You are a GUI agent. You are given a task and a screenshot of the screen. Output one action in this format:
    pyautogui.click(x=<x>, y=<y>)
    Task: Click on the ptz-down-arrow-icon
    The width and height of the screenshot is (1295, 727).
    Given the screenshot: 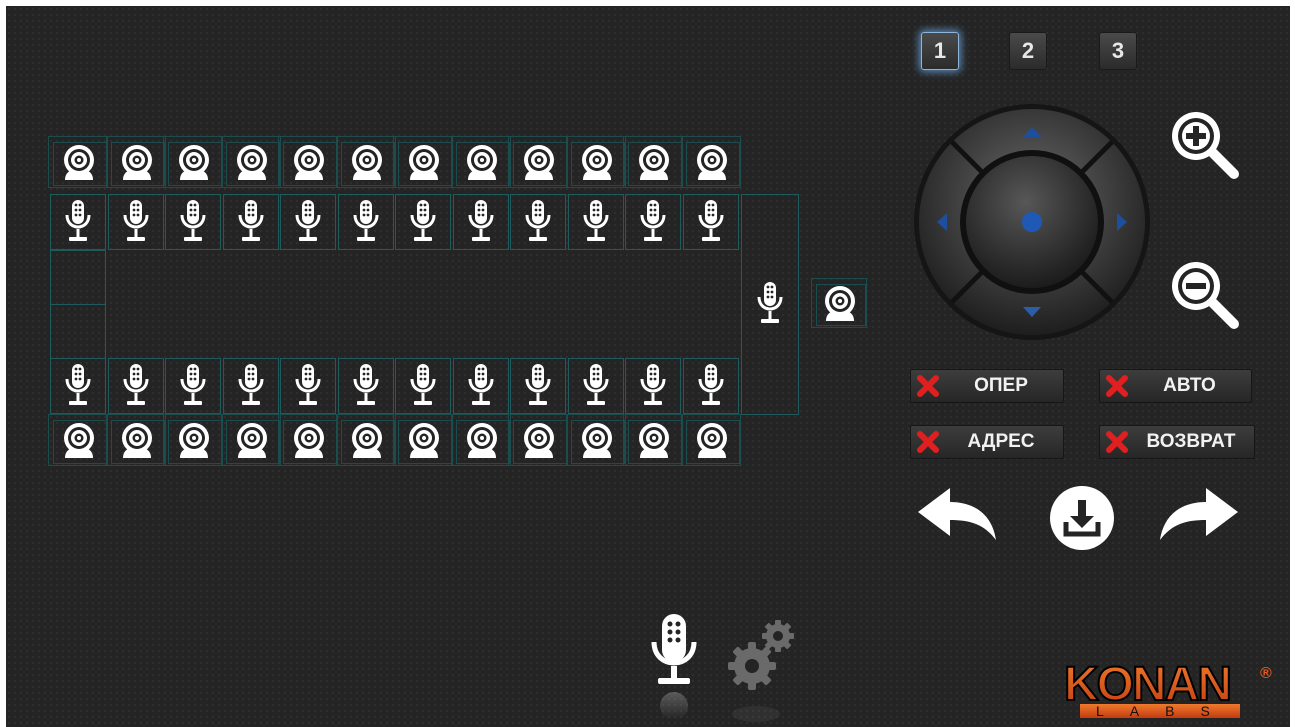 What is the action you would take?
    pyautogui.click(x=1032, y=308)
    